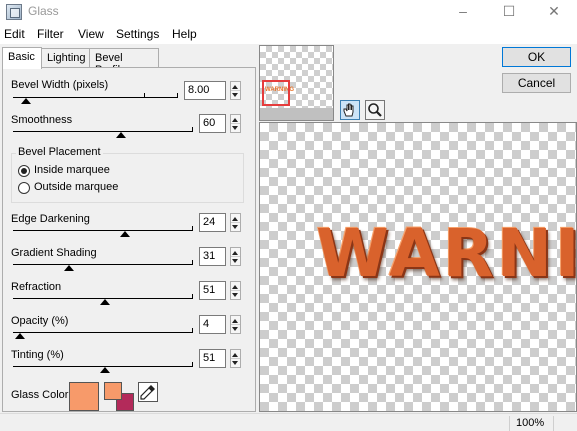 The height and width of the screenshot is (431, 577). I want to click on pan-hand-icon, so click(350, 110).